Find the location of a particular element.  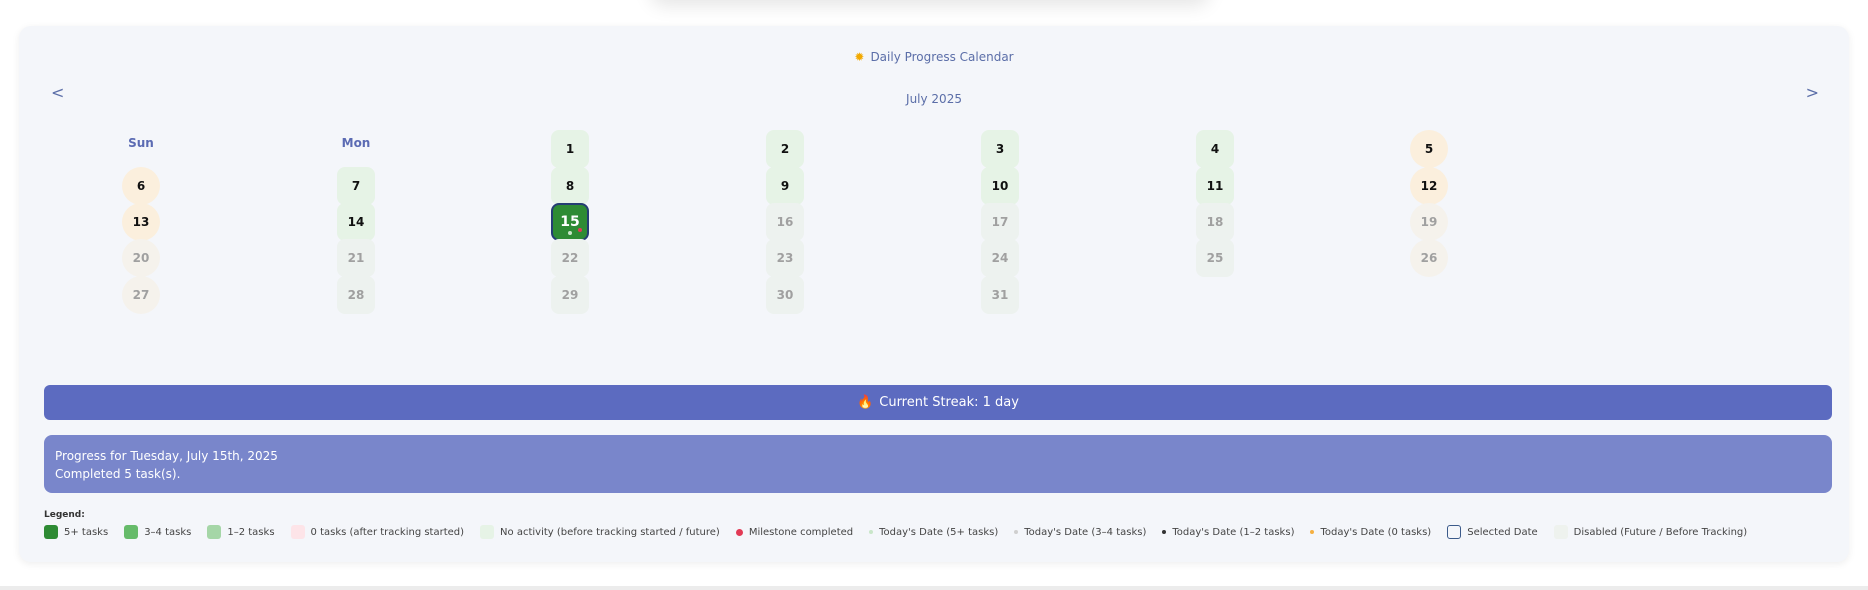

day-number: 15 is located at coordinates (570, 222).